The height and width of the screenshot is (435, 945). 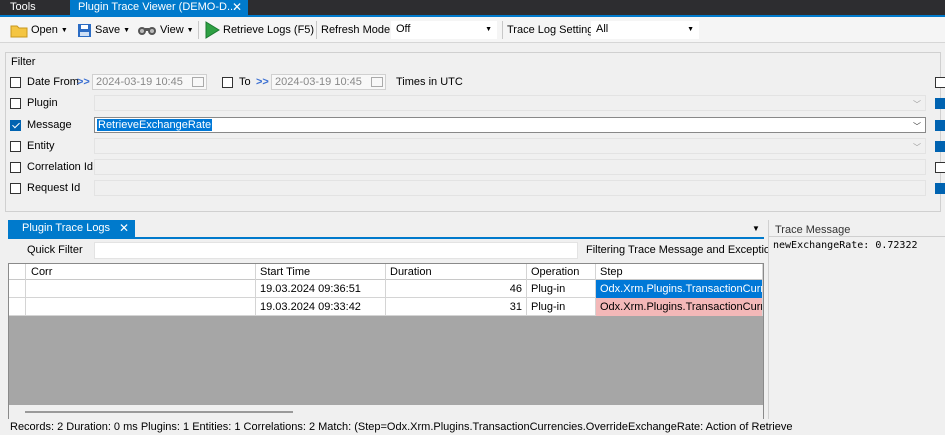 What do you see at coordinates (561, 272) in the screenshot?
I see `column-header-operation: Operation` at bounding box center [561, 272].